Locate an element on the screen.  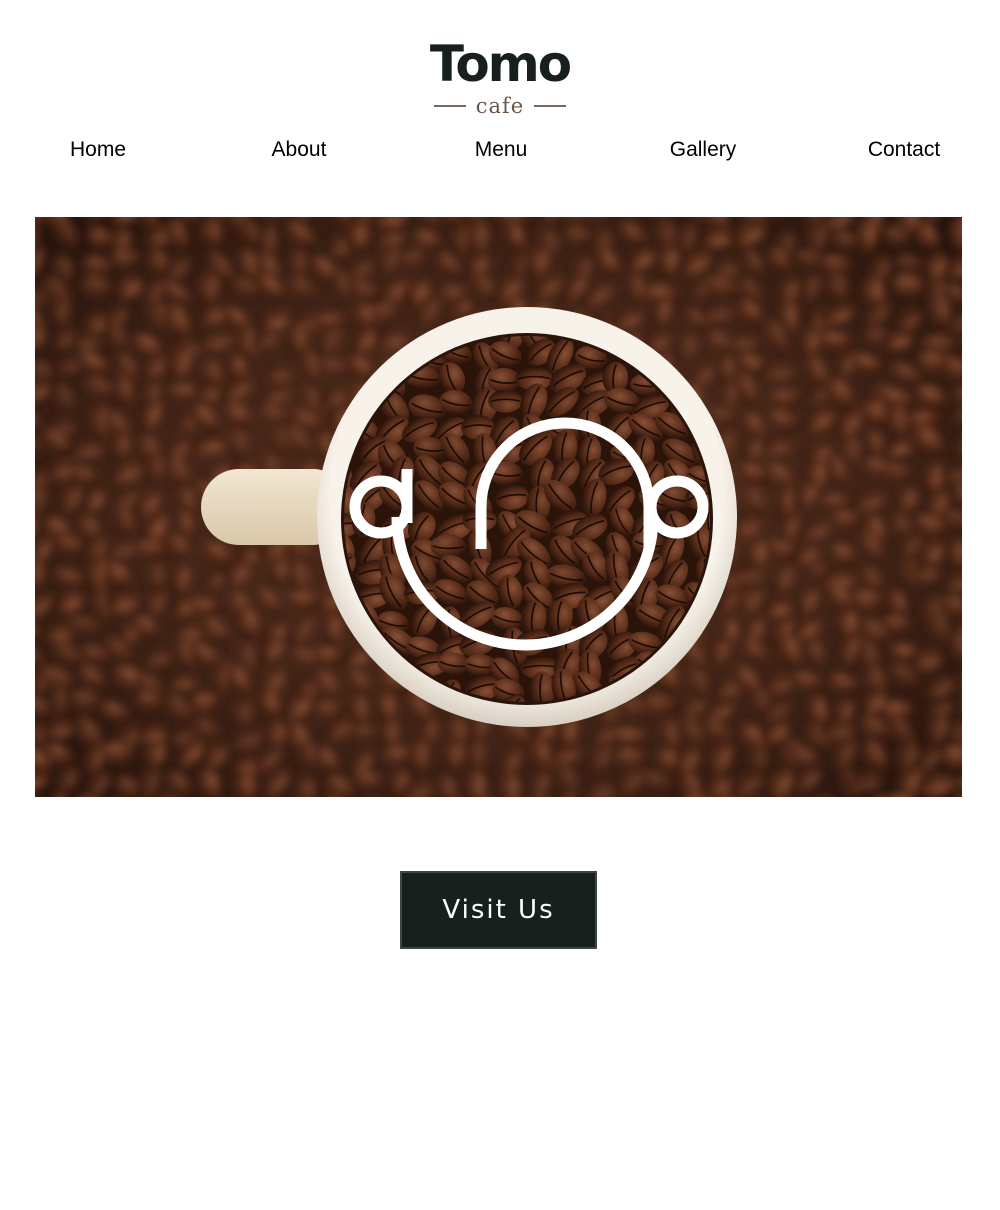
logo-title: Tomo is located at coordinates (500, 64).